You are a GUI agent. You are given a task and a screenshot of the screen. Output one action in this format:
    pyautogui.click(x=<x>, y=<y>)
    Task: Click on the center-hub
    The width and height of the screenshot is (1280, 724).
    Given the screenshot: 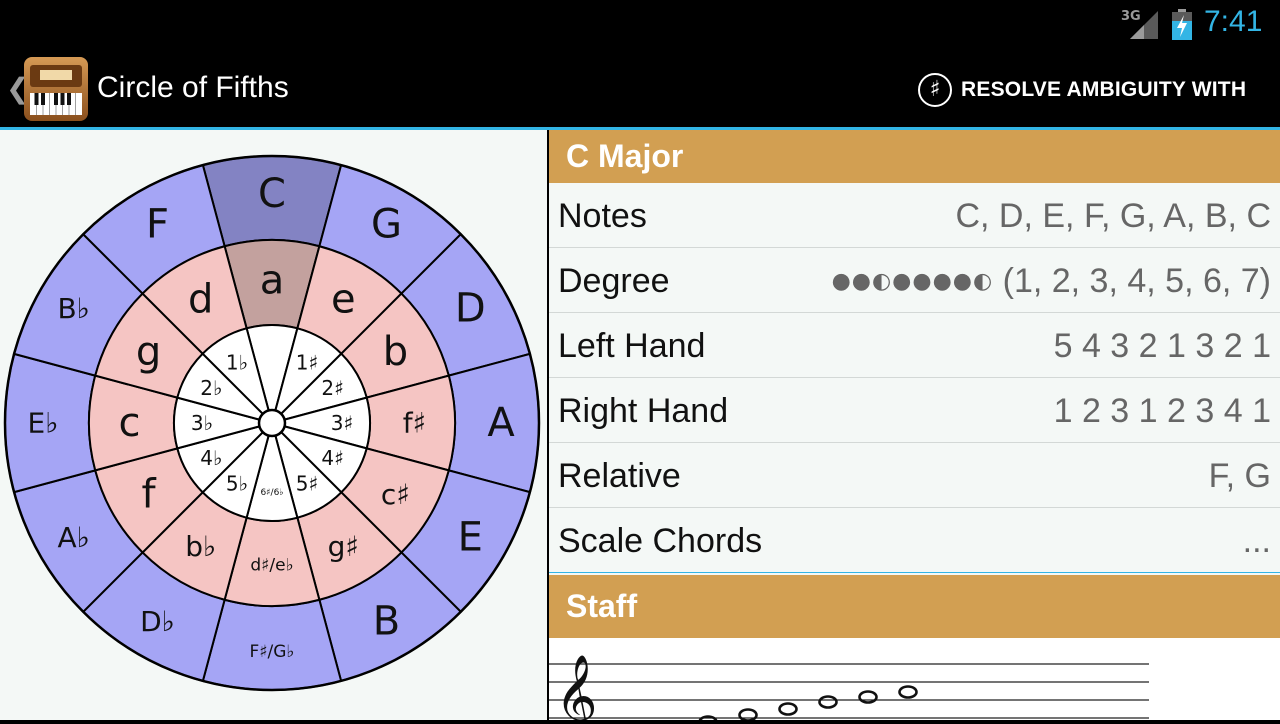 What is the action you would take?
    pyautogui.click(x=272, y=423)
    